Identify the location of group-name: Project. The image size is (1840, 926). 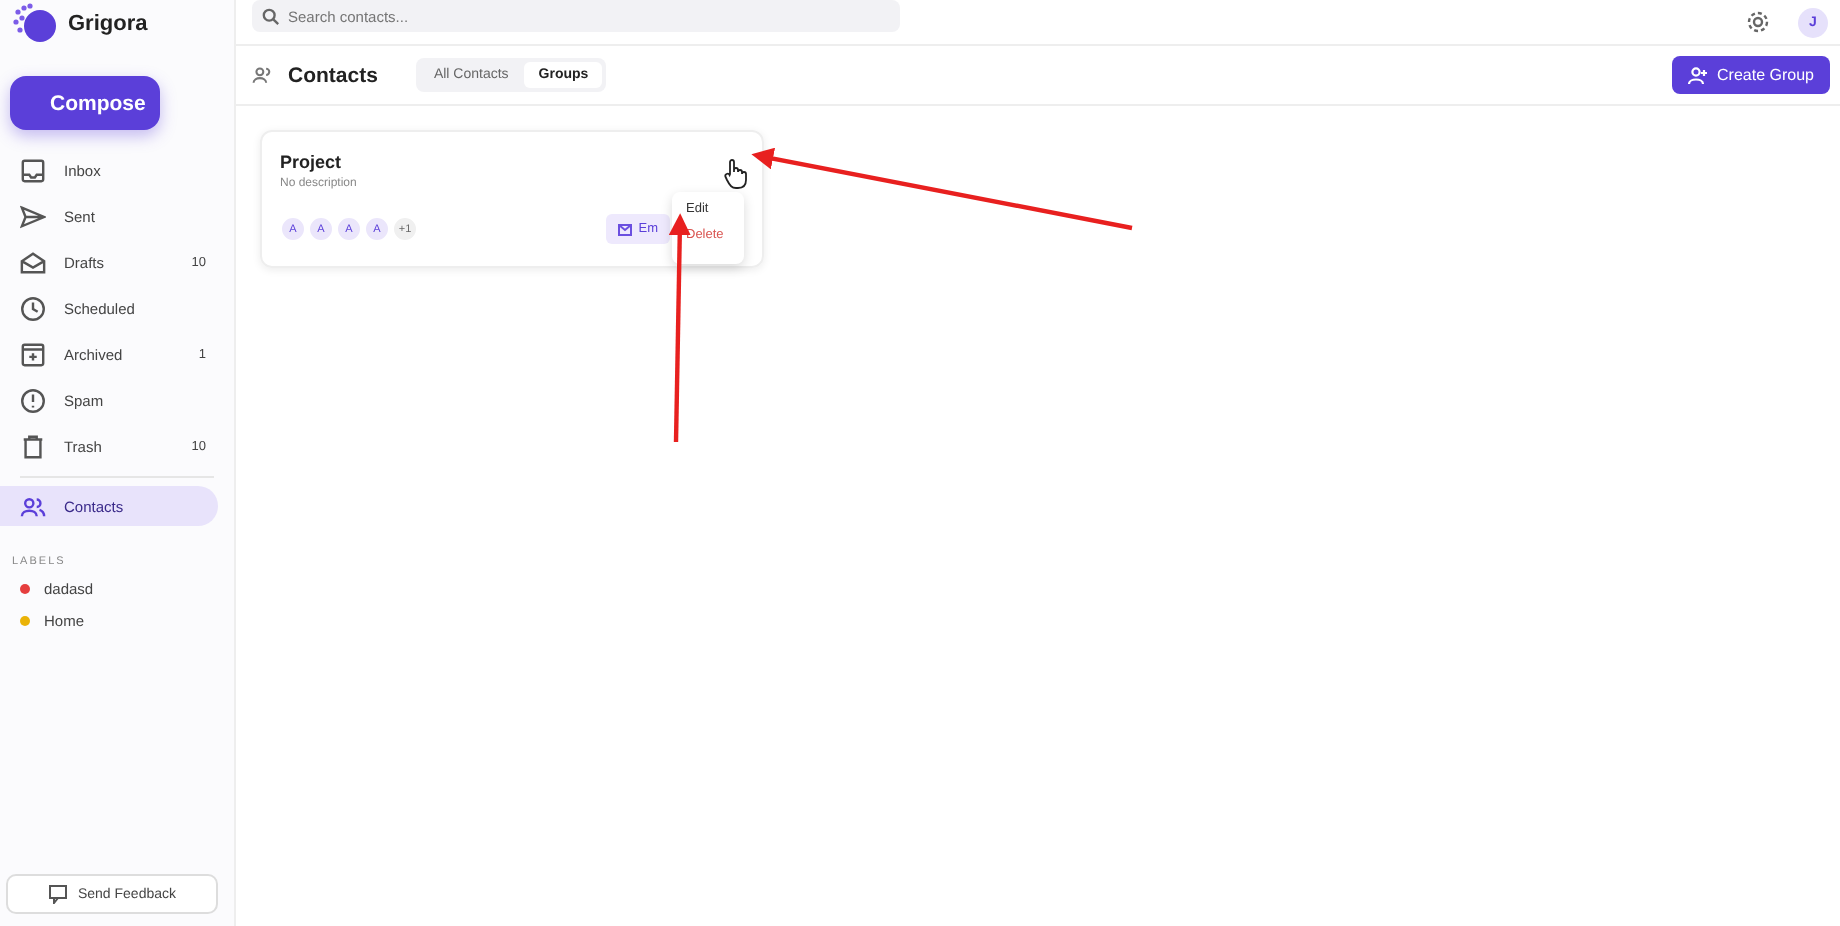
(312, 162).